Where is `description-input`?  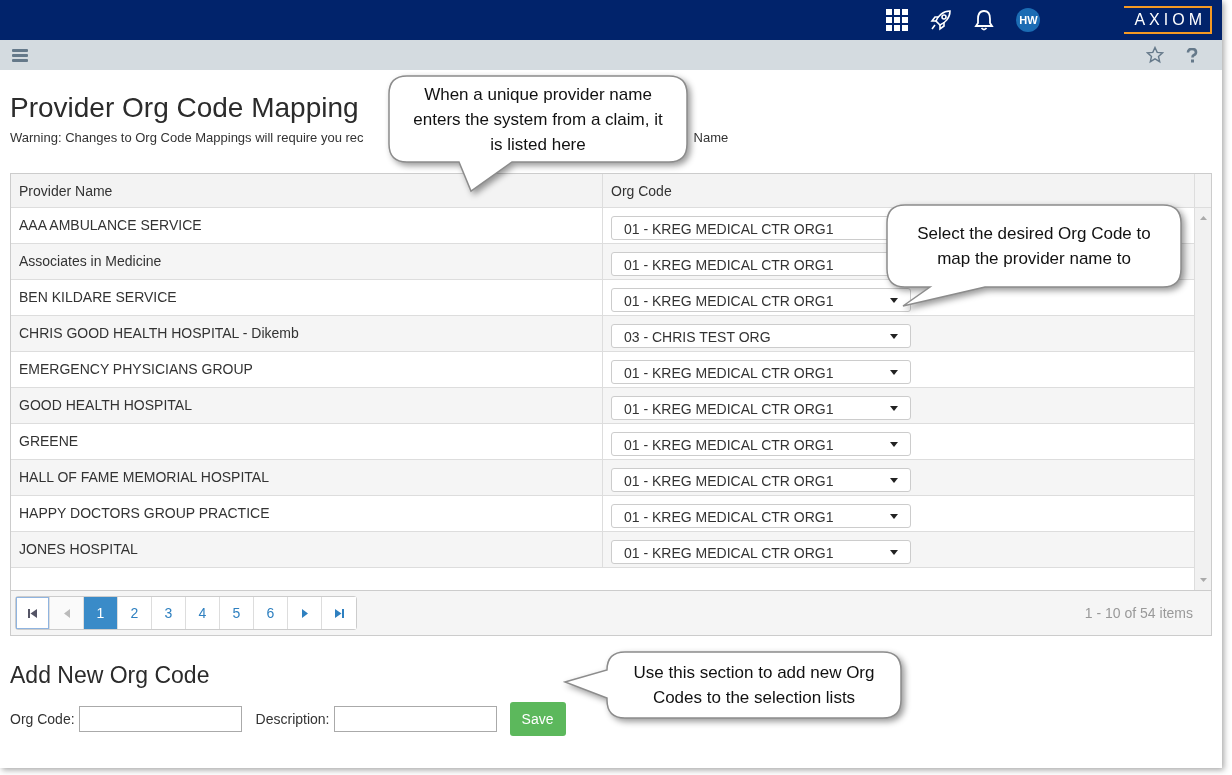
description-input is located at coordinates (415, 719).